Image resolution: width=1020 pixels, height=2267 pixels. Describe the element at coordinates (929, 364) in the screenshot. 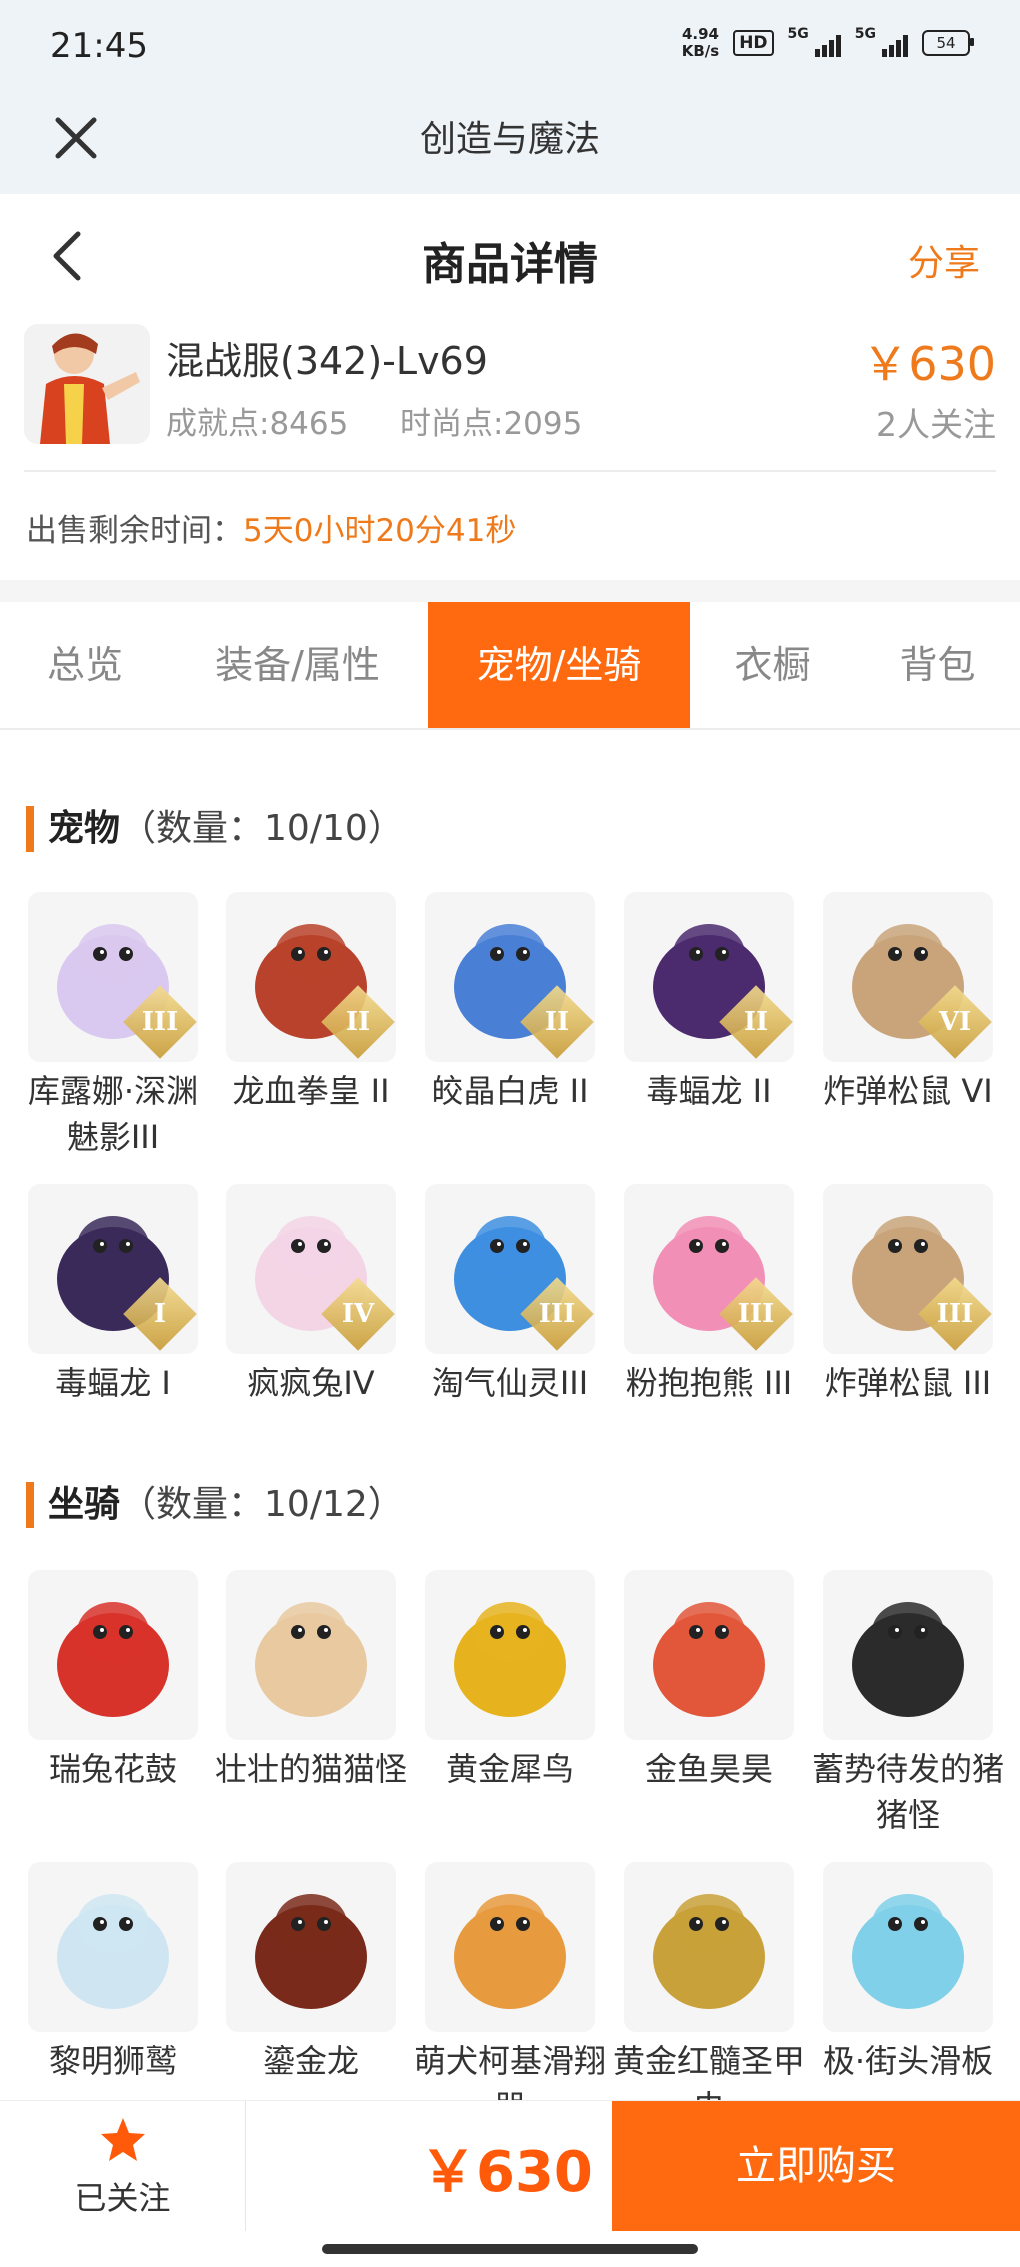

I see `product-price: ￥630` at that location.